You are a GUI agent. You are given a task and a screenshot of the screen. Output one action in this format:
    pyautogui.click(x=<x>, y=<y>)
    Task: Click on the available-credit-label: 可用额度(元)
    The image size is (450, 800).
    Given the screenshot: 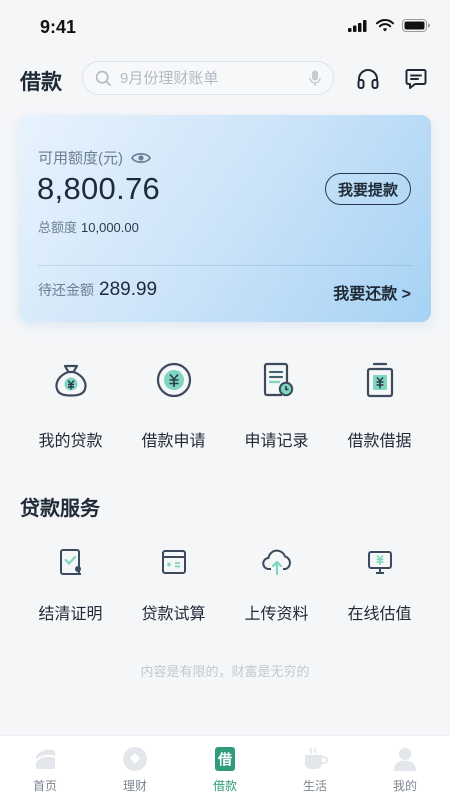 What is the action you would take?
    pyautogui.click(x=80, y=158)
    